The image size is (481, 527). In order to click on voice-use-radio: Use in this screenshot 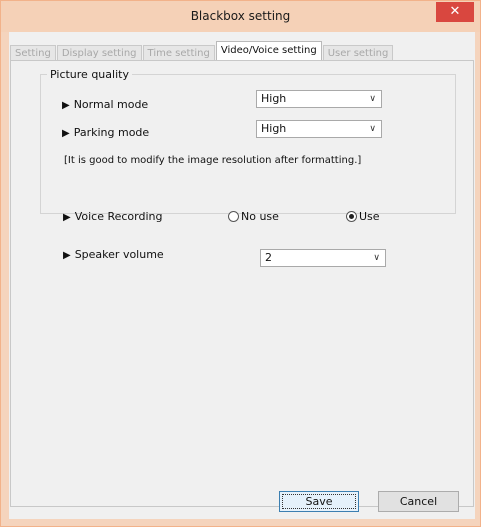, I will do `click(363, 216)`.